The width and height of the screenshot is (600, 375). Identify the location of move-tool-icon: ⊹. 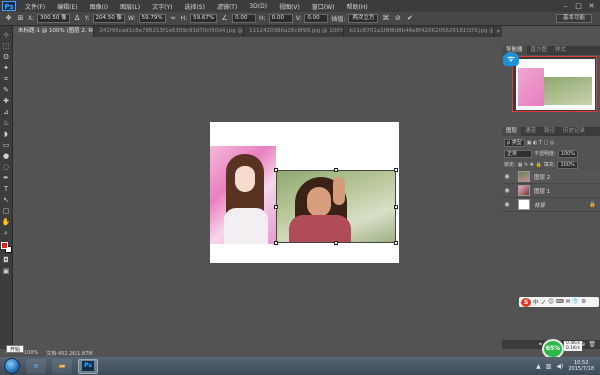
(6, 35).